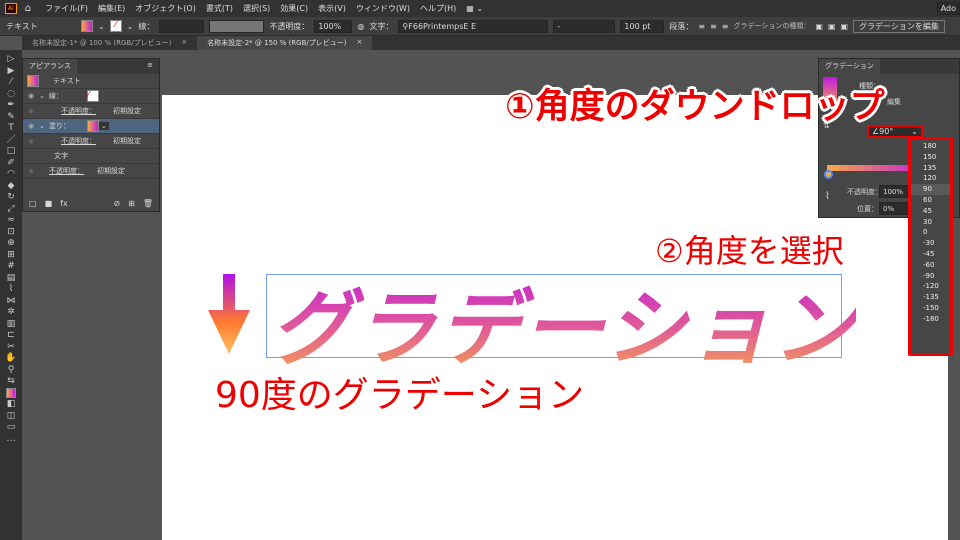 This screenshot has width=960, height=540. Describe the element at coordinates (68, 126) in the screenshot. I see `fill-label: 塗り：` at that location.